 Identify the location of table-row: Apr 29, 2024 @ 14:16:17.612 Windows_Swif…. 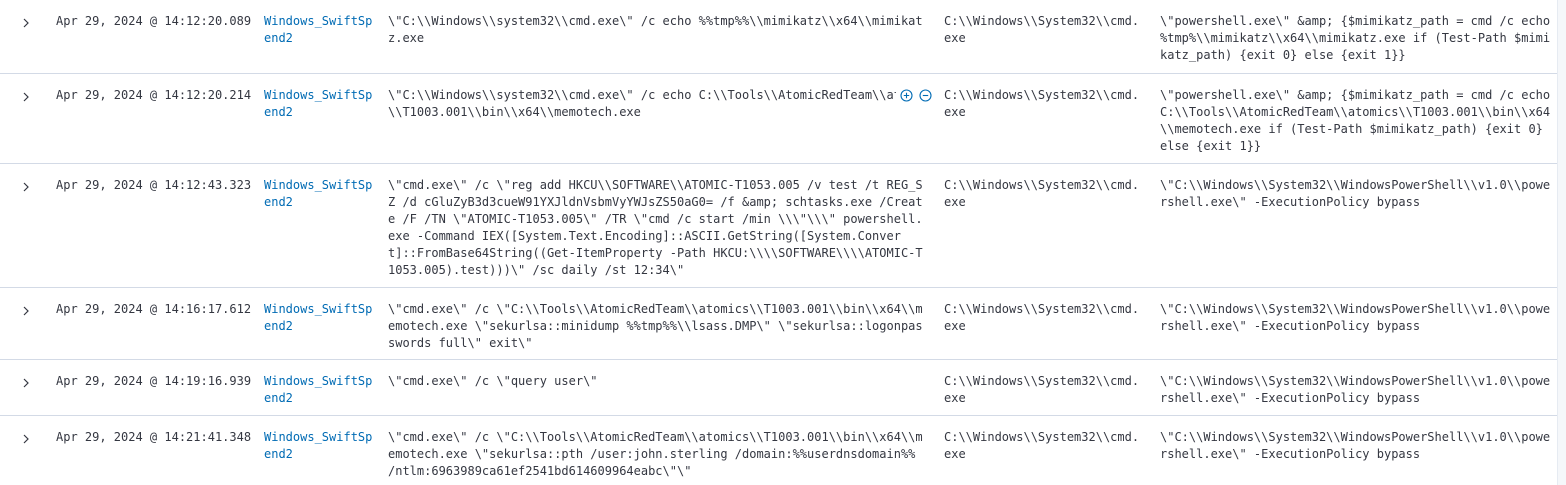
(779, 324).